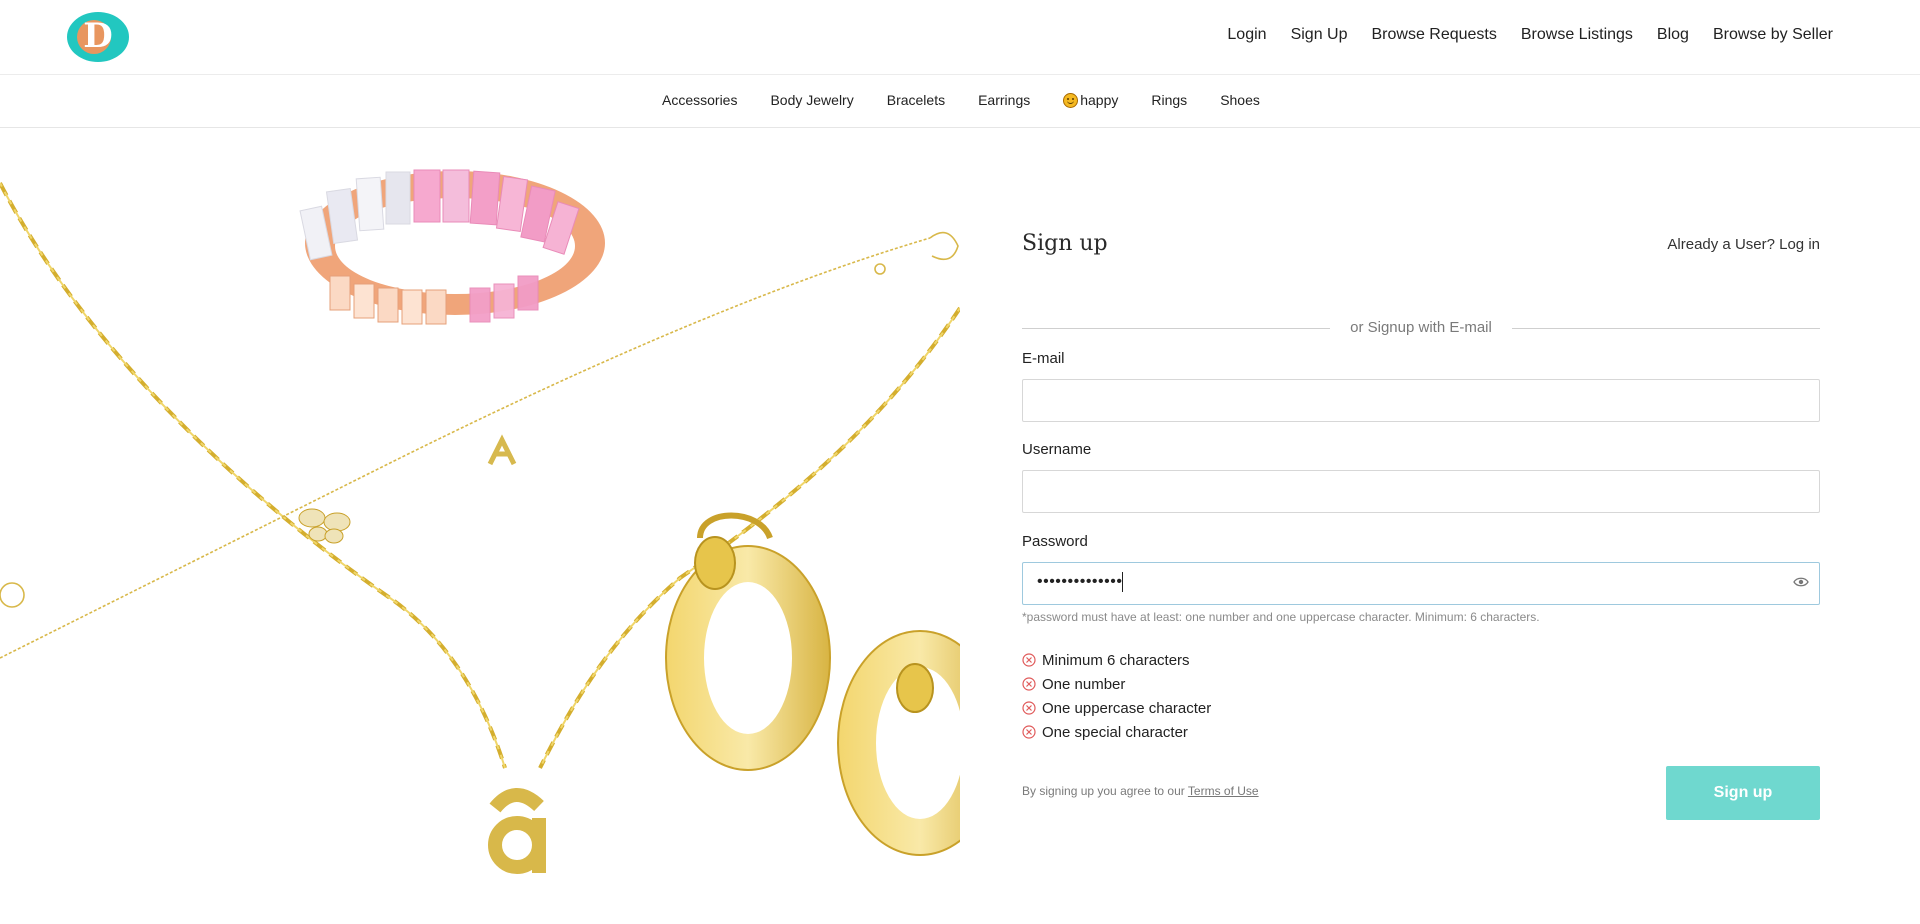  What do you see at coordinates (1421, 491) in the screenshot?
I see `username-field` at bounding box center [1421, 491].